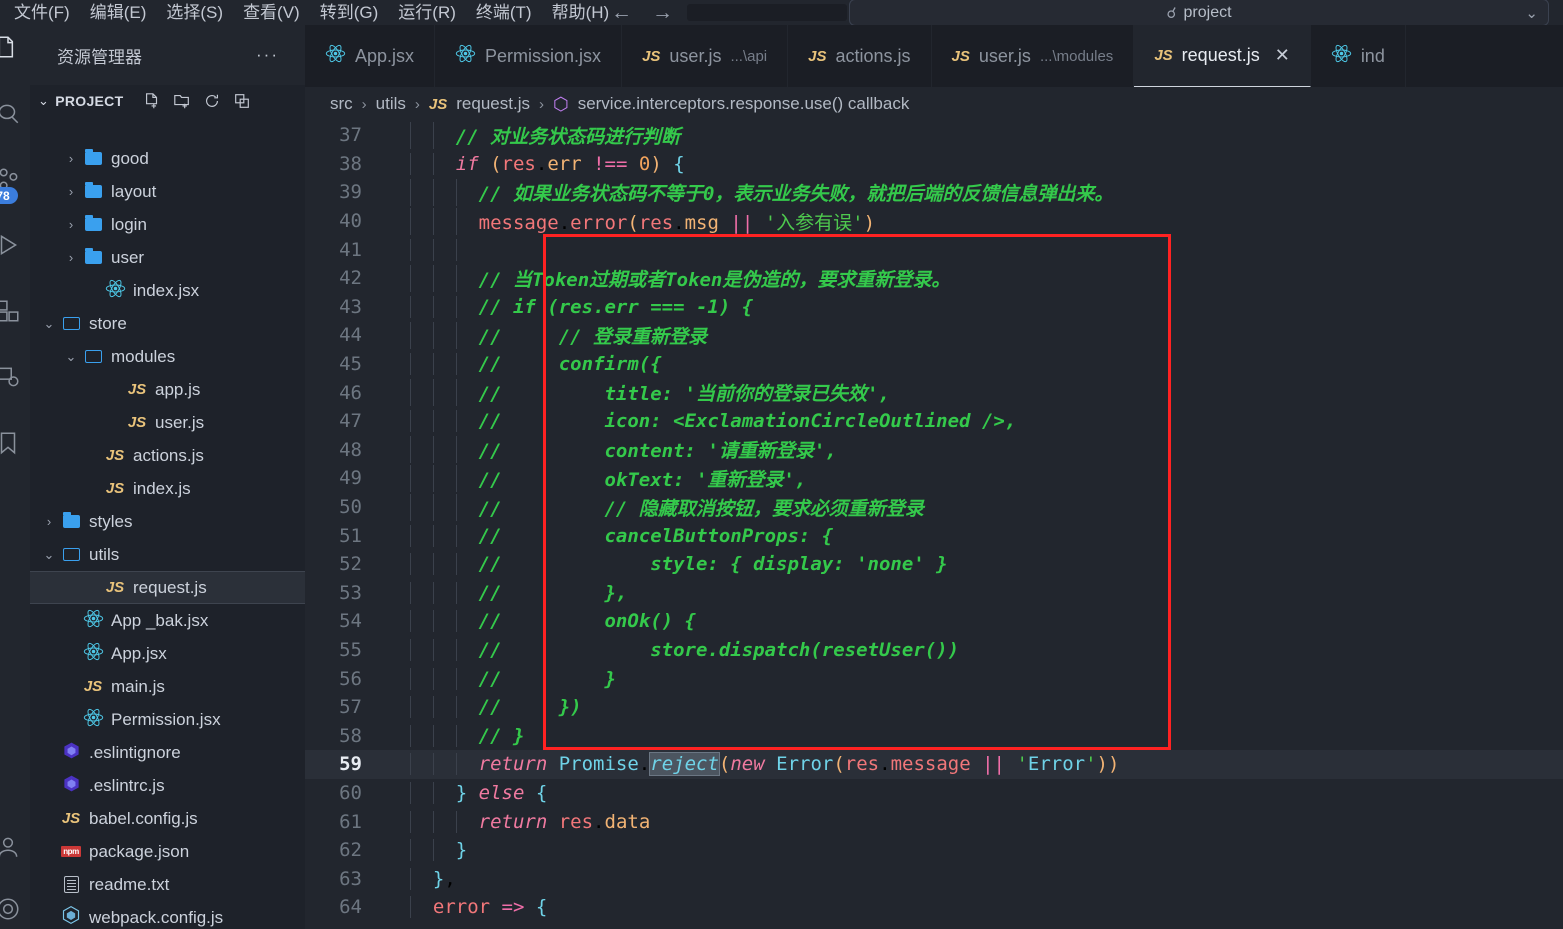 The height and width of the screenshot is (929, 1563). Describe the element at coordinates (167, 719) in the screenshot. I see `tree-item: Permission.jsx` at that location.